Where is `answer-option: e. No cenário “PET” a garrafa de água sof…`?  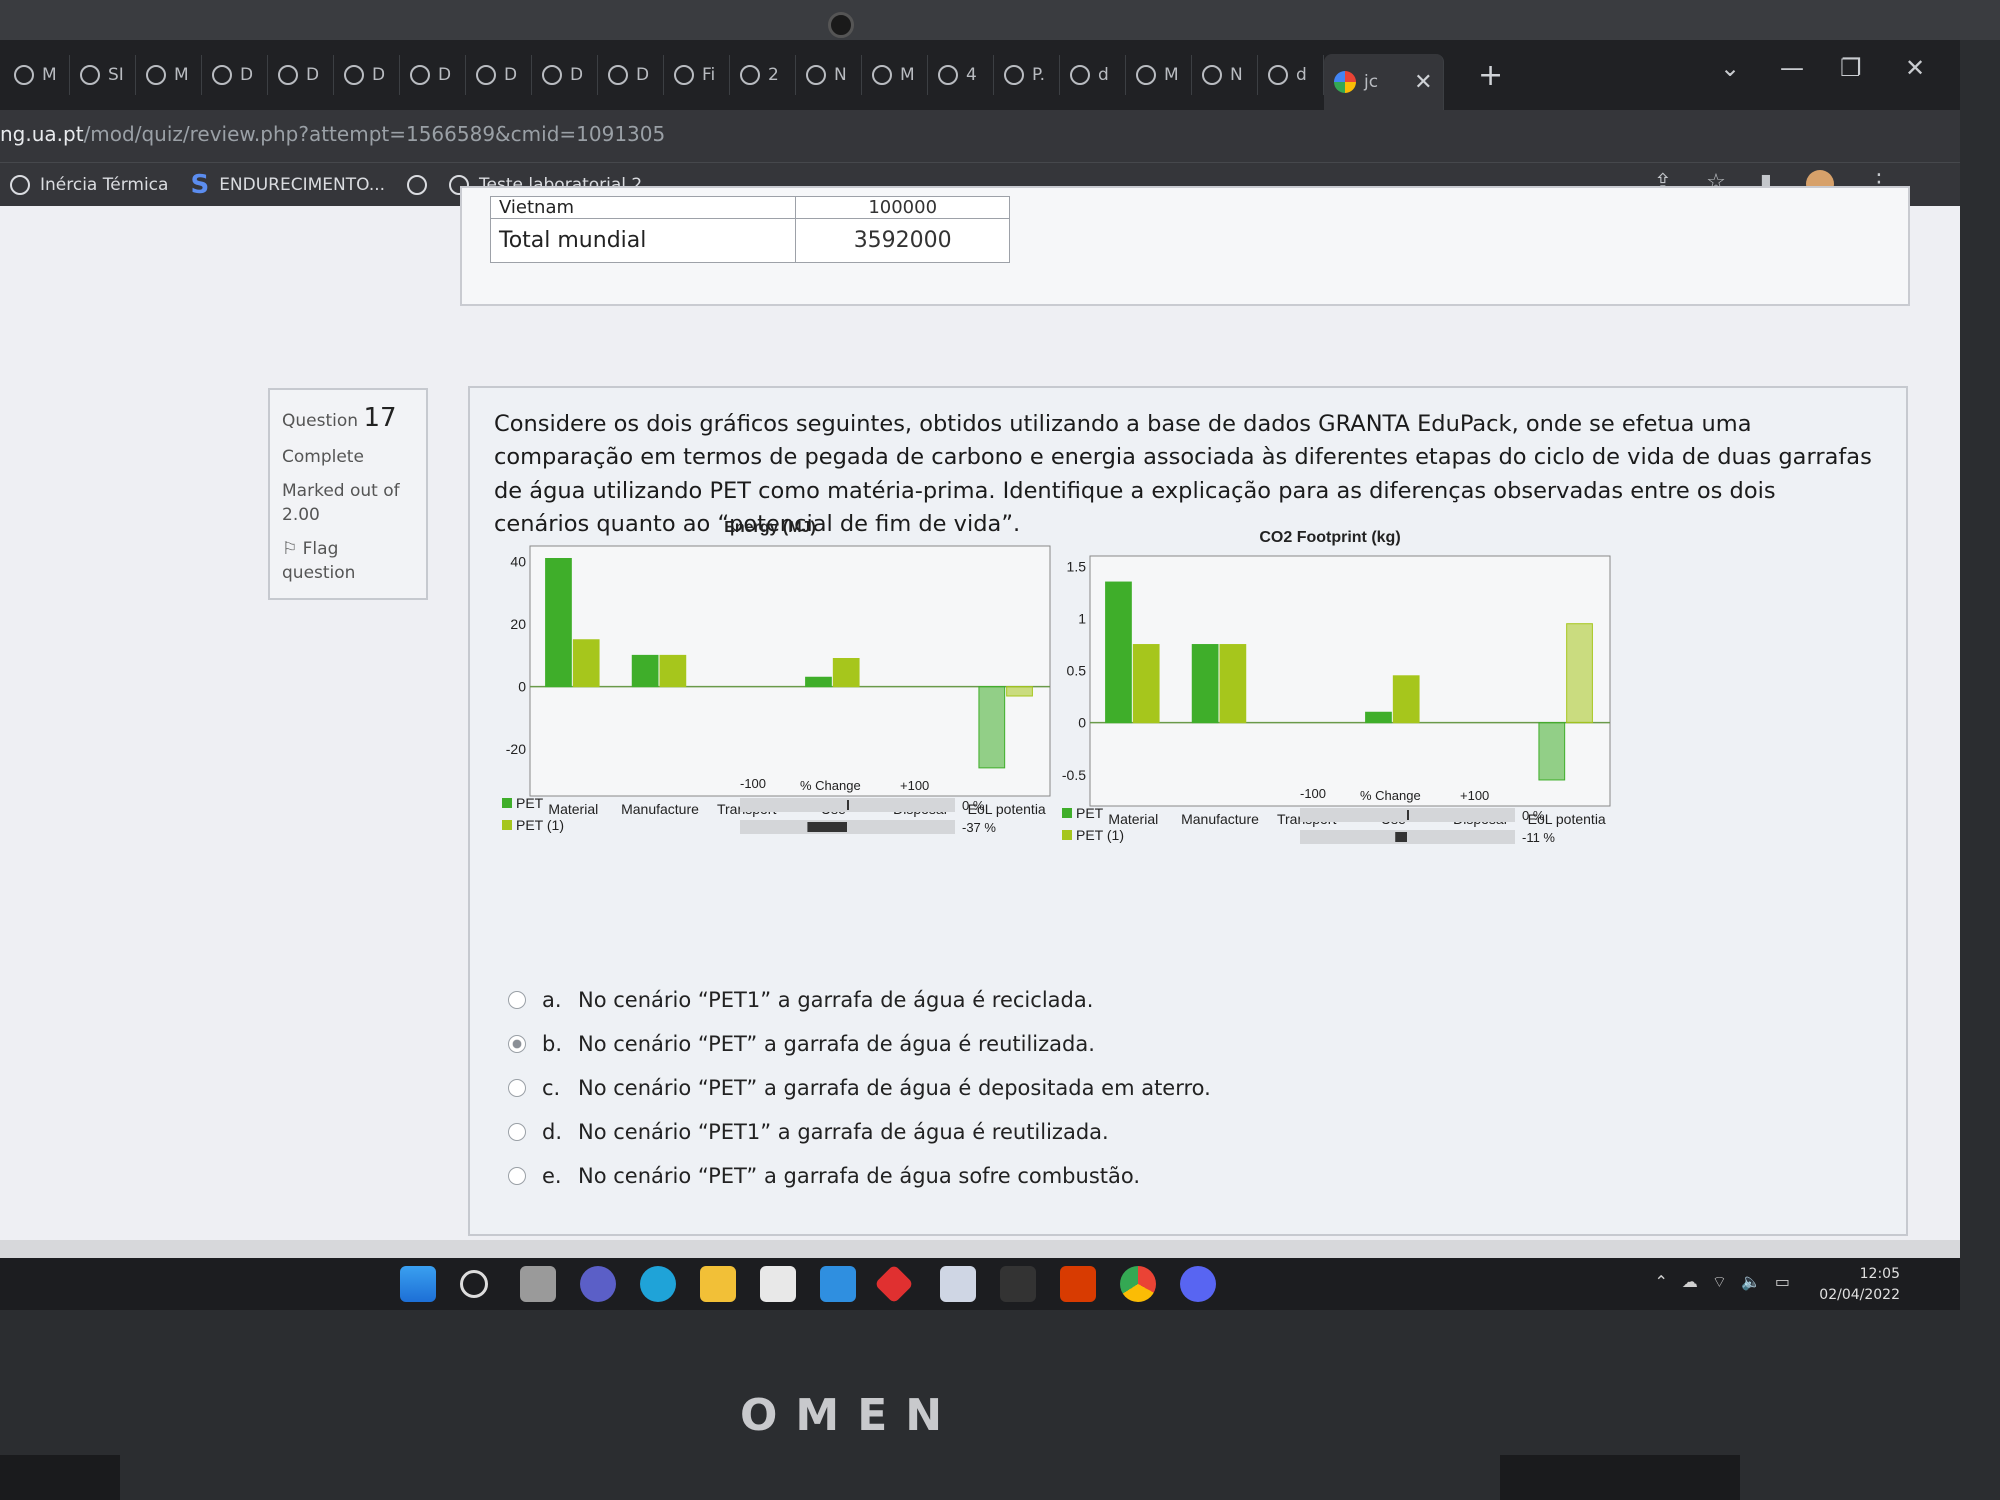 answer-option: e. No cenário “PET” a garrafa de água sof… is located at coordinates (859, 1176).